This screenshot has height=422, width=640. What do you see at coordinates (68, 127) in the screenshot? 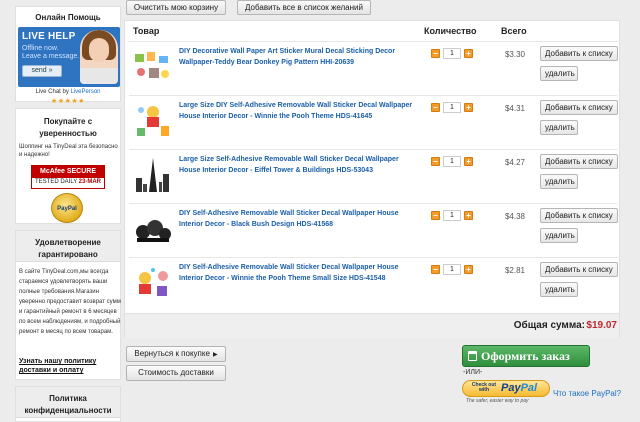
I see `buy-confidence-title: Покупайте с уверенностью` at bounding box center [68, 127].